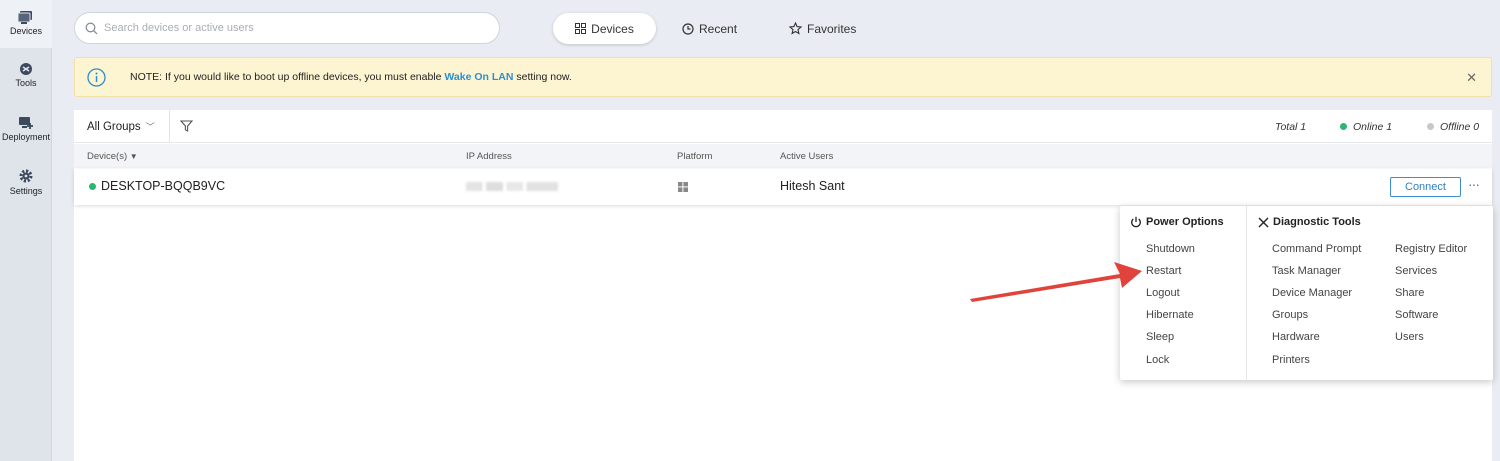 The height and width of the screenshot is (461, 1500). I want to click on offline-count-wrap: Offline 0, so click(1453, 127).